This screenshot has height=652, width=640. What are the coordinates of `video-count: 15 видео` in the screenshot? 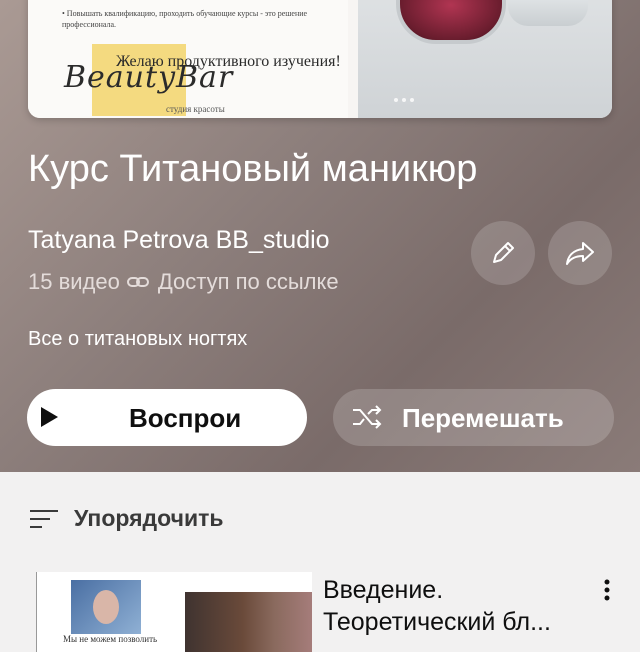 It's located at (74, 281).